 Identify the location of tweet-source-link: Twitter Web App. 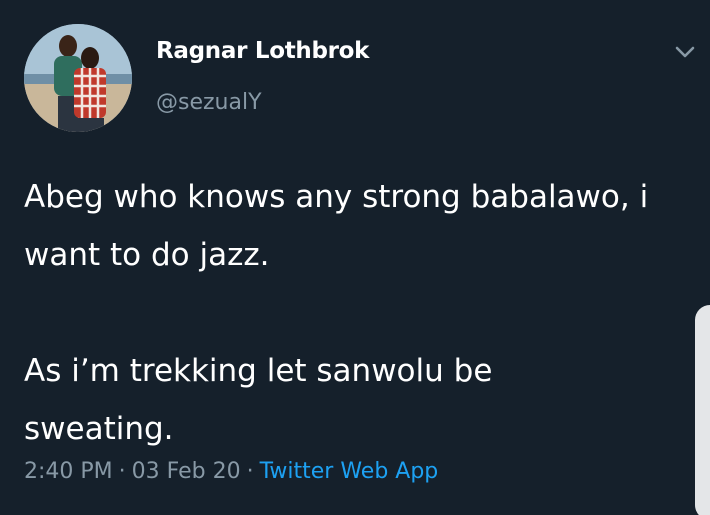
(349, 471).